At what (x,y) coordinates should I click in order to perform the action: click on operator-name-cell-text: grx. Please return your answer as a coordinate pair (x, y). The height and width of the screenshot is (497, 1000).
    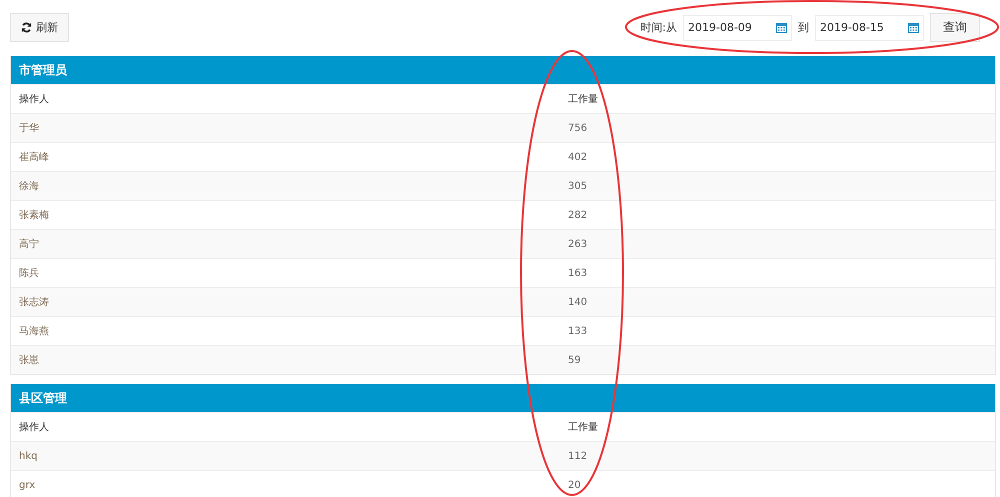
    Looking at the image, I should click on (27, 485).